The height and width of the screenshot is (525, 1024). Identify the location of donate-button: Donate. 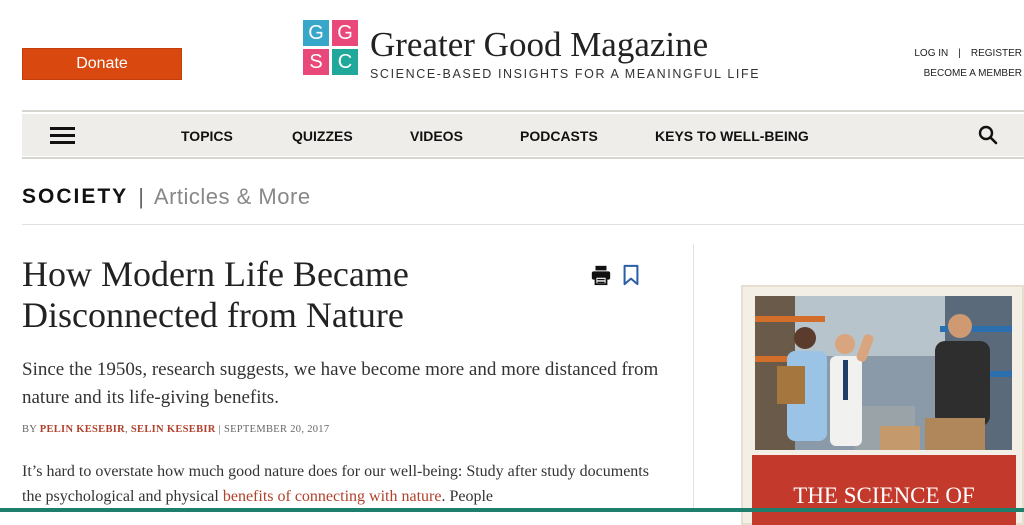
(102, 64).